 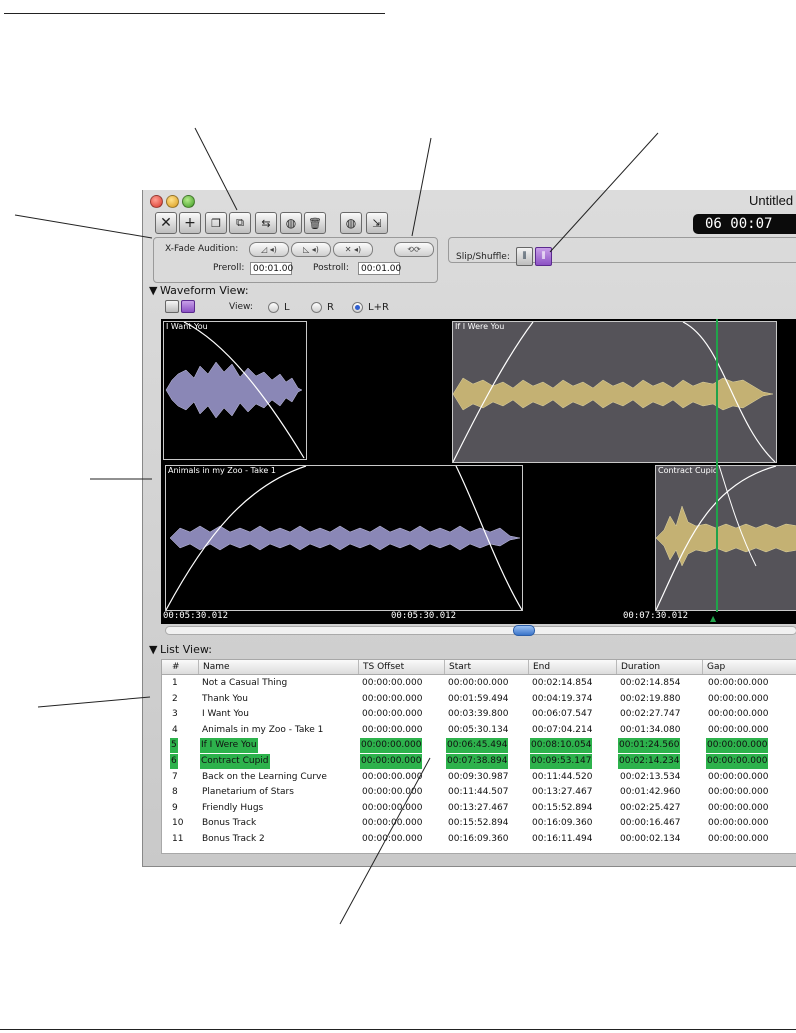 I want to click on fade-in-icon: ◿ ◂), so click(x=269, y=249).